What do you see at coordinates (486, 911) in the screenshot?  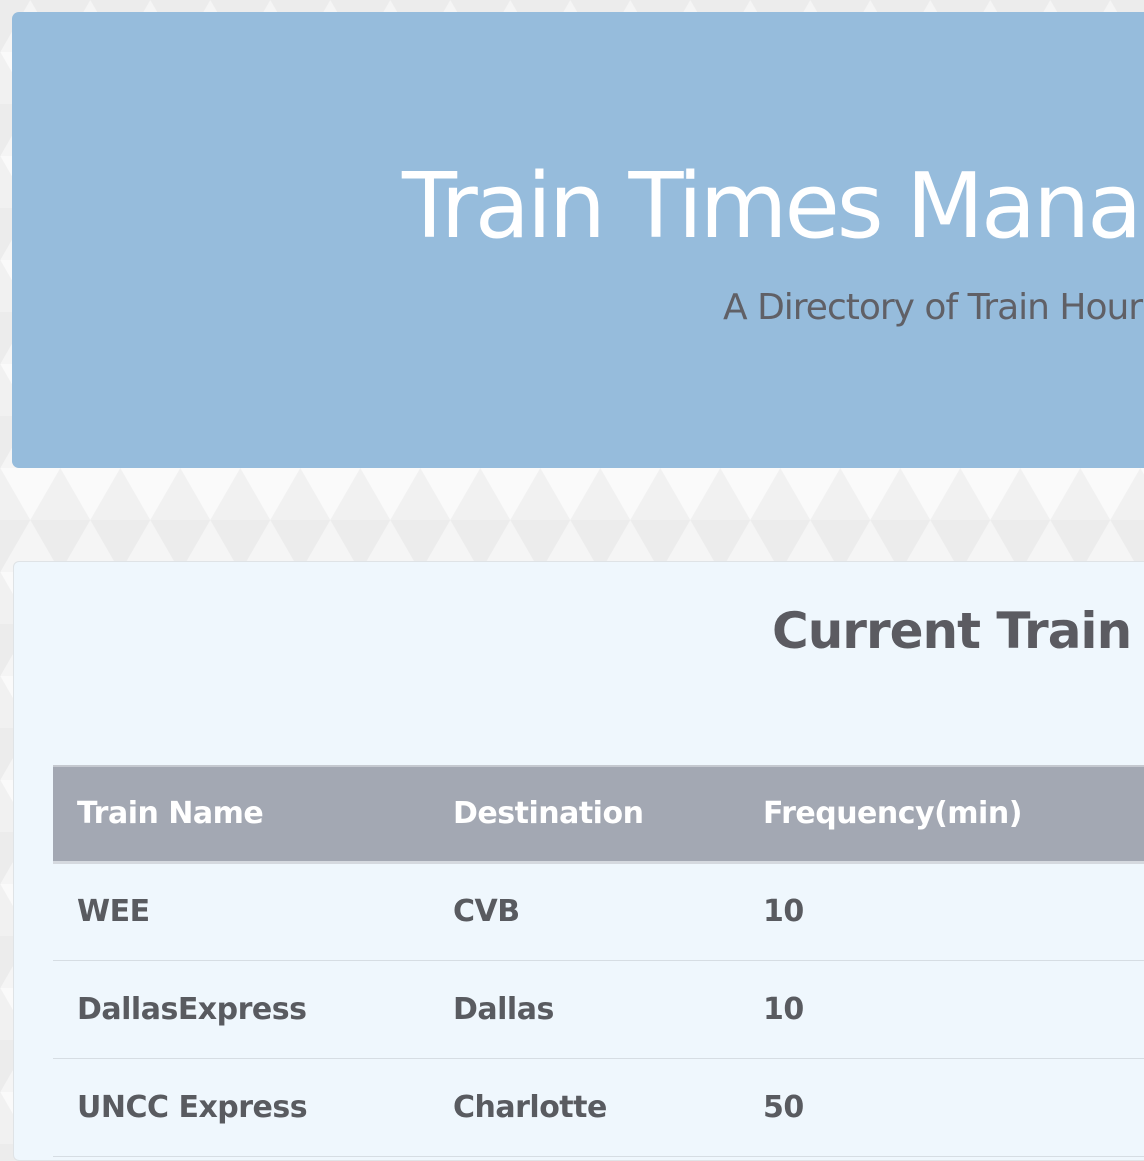 I see `destination-cell: CVB` at bounding box center [486, 911].